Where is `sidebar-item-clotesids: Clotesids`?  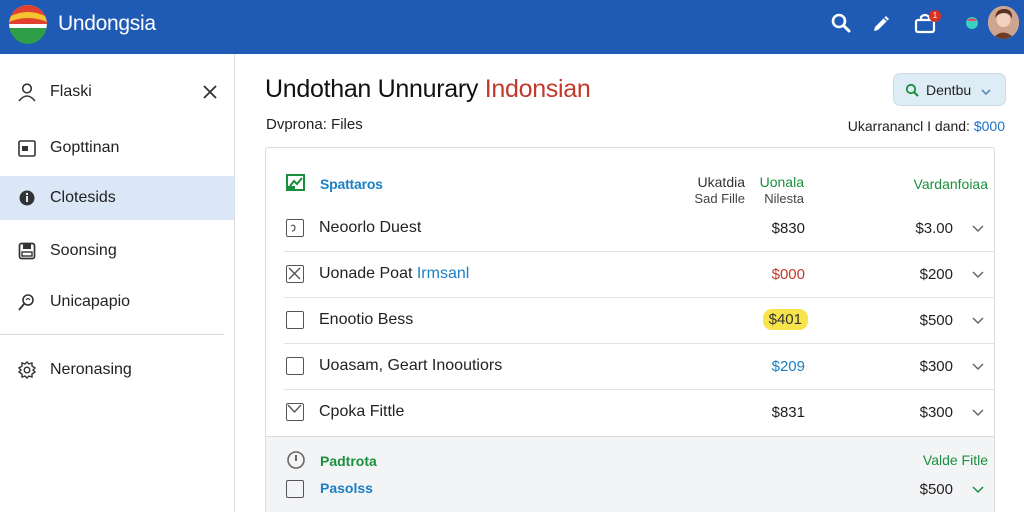 sidebar-item-clotesids: Clotesids is located at coordinates (117, 198).